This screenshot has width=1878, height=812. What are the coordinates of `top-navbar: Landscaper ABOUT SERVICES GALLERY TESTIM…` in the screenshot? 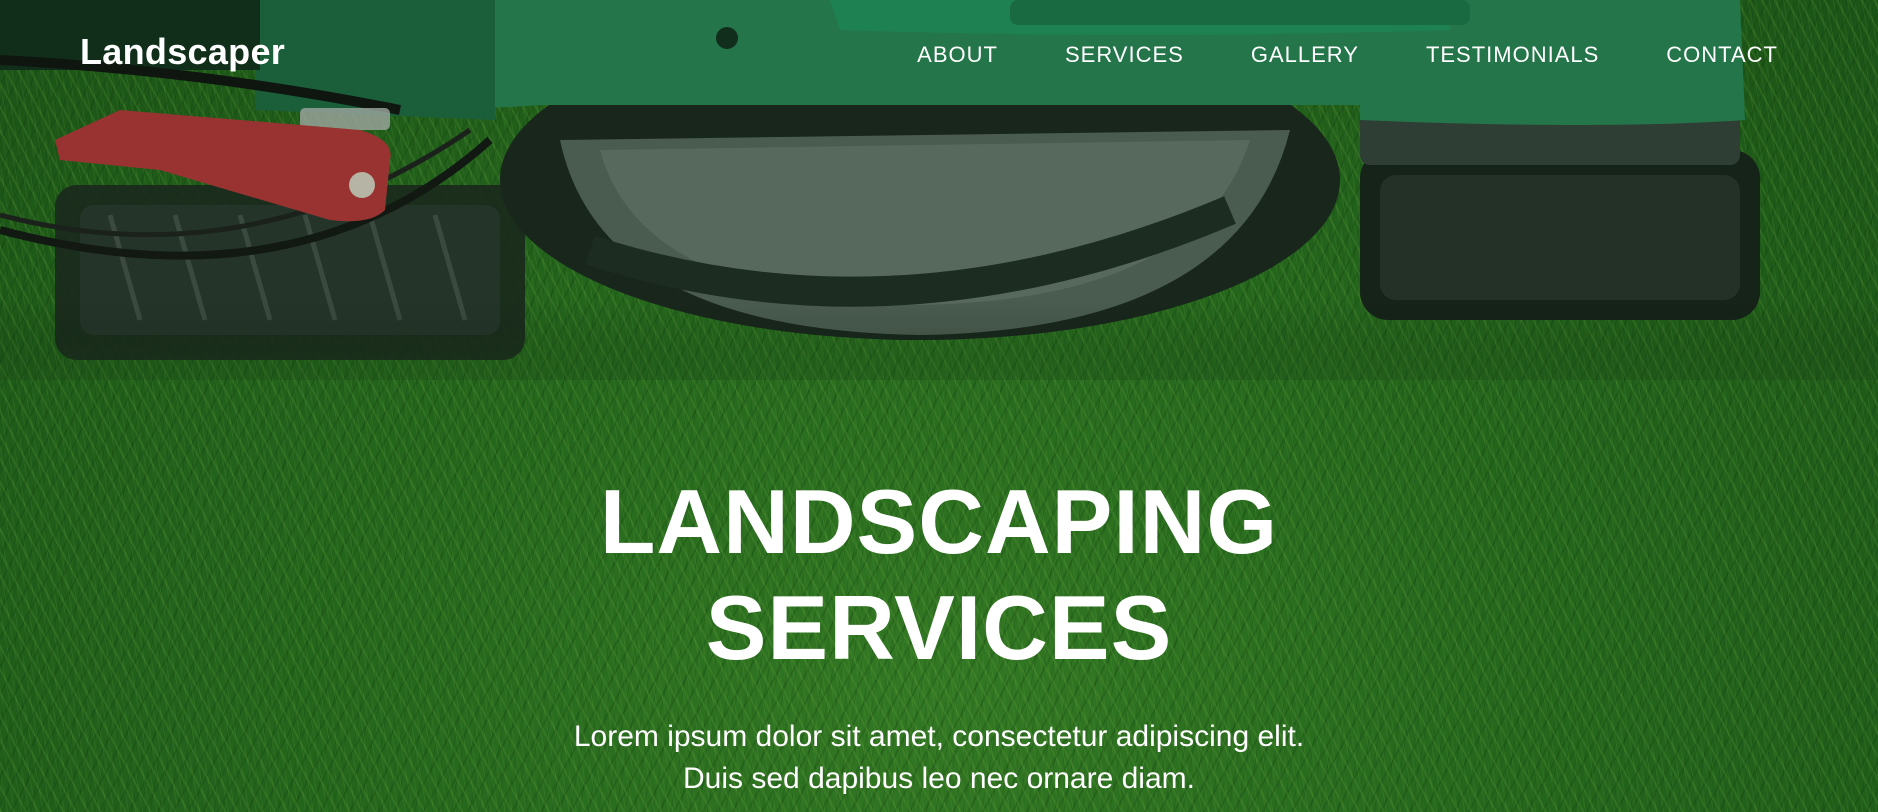 It's located at (939, 55).